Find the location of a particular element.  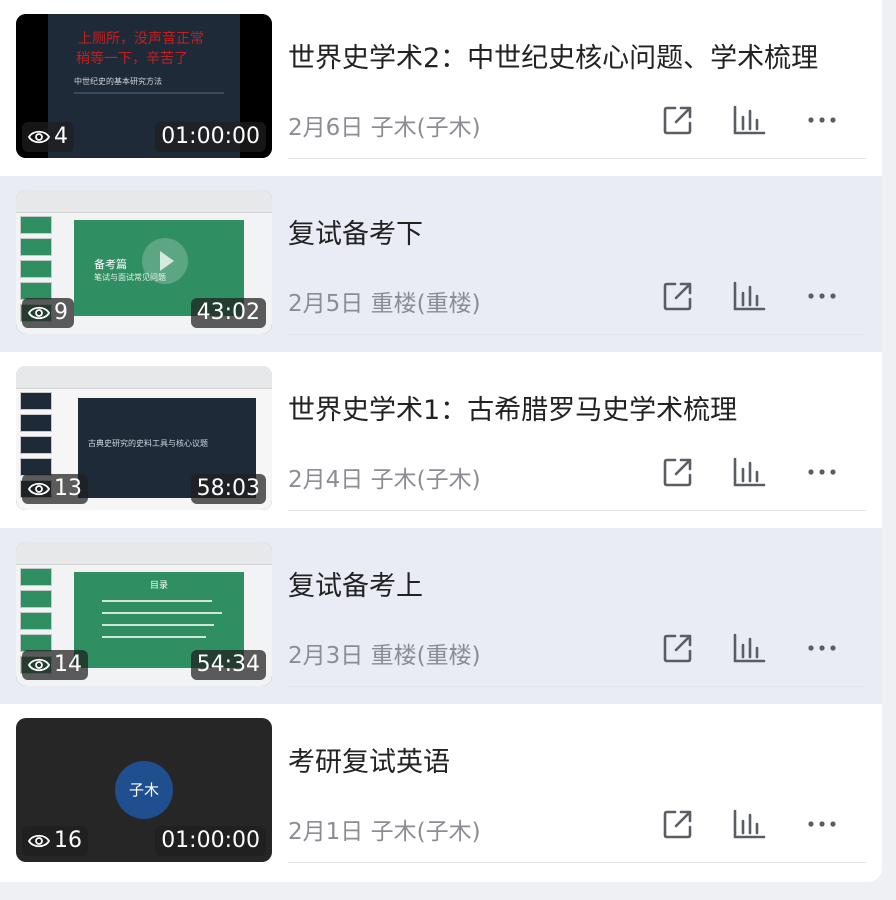

video-title: 复试备考上 is located at coordinates (355, 583).